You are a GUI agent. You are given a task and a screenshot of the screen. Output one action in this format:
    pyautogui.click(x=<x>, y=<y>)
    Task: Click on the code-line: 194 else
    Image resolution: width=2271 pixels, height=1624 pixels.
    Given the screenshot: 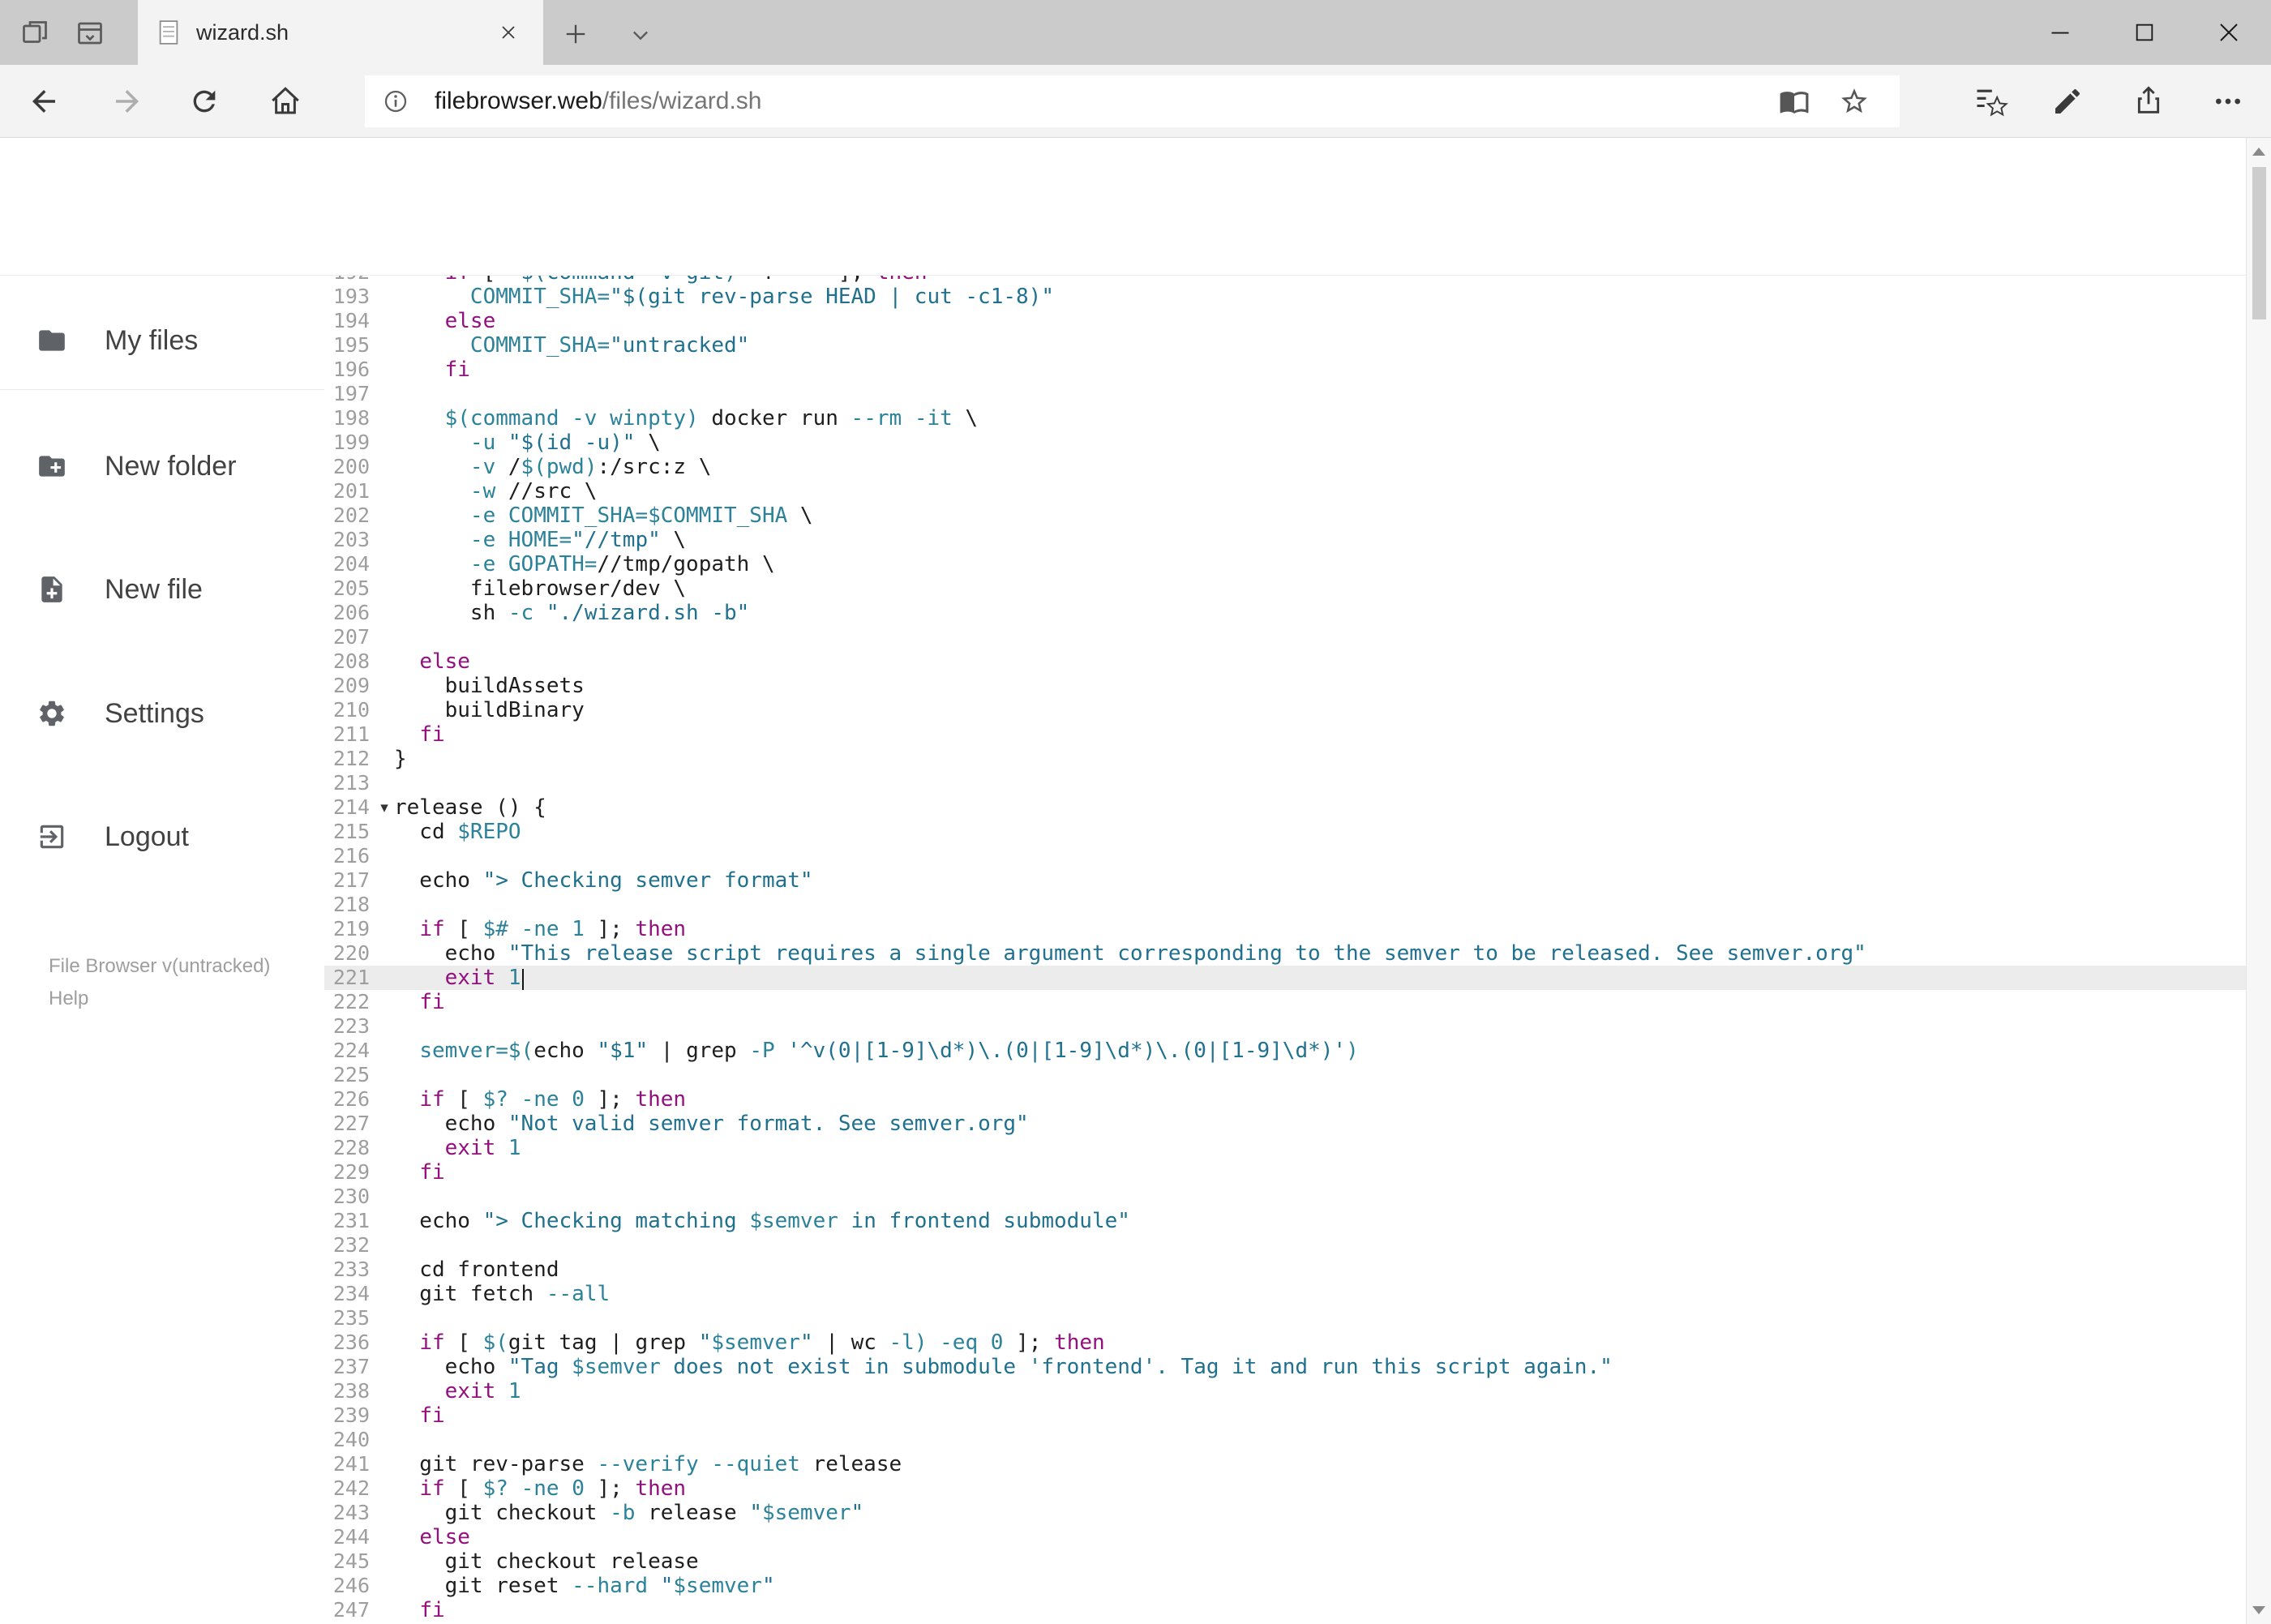 What is the action you would take?
    pyautogui.click(x=1285, y=321)
    